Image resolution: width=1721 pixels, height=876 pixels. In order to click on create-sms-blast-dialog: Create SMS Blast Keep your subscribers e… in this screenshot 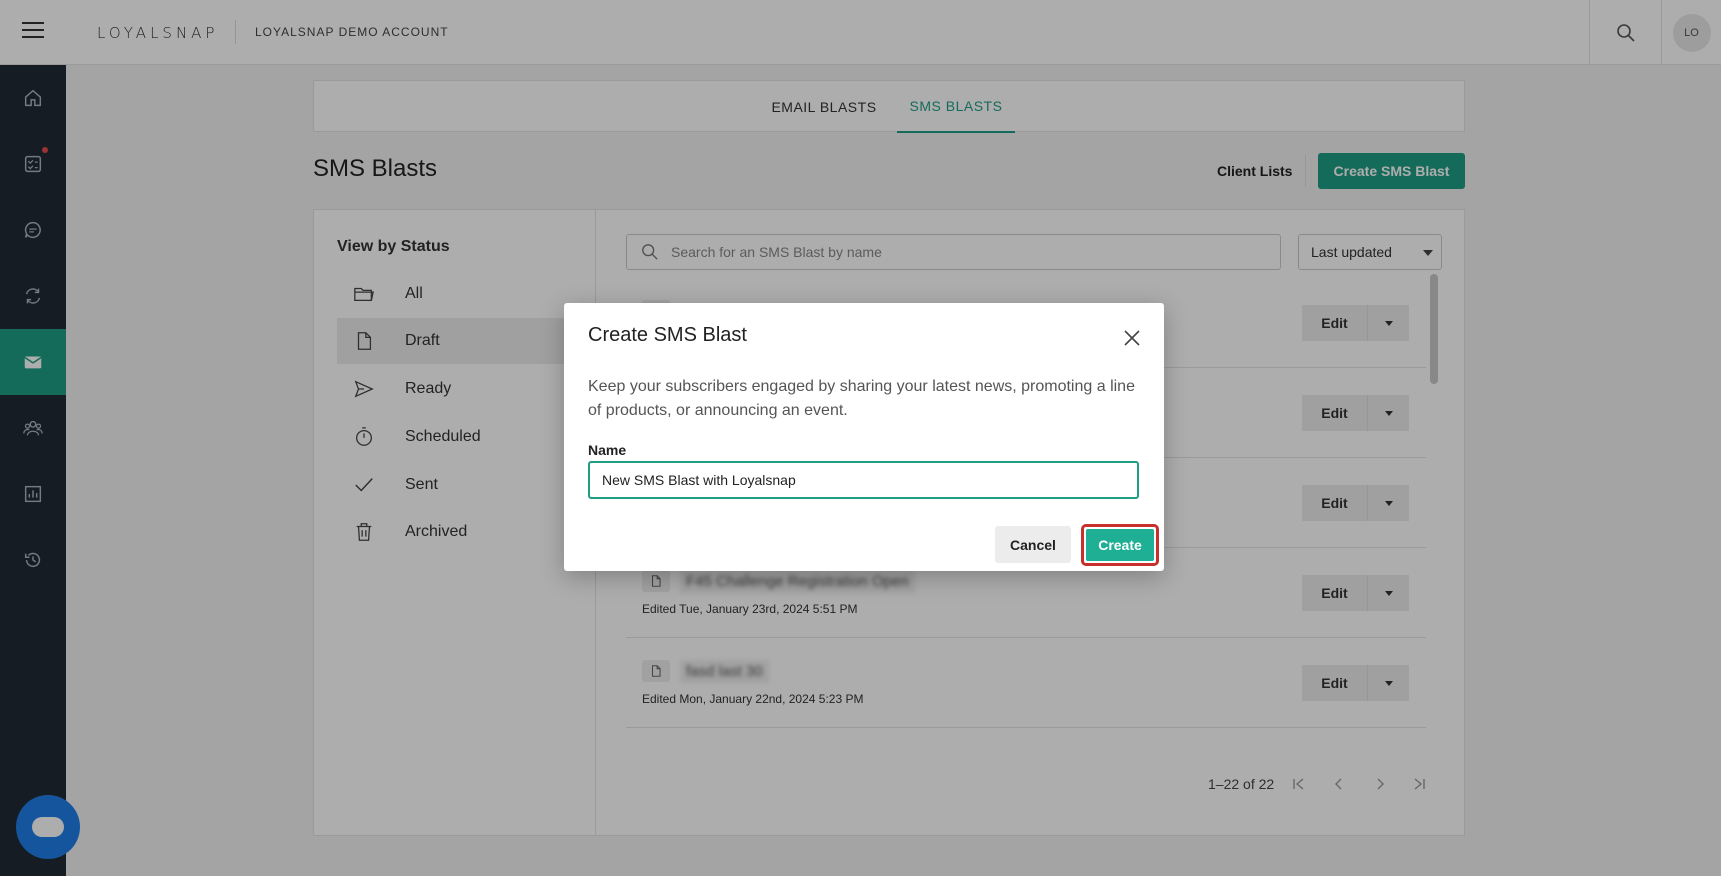, I will do `click(864, 437)`.